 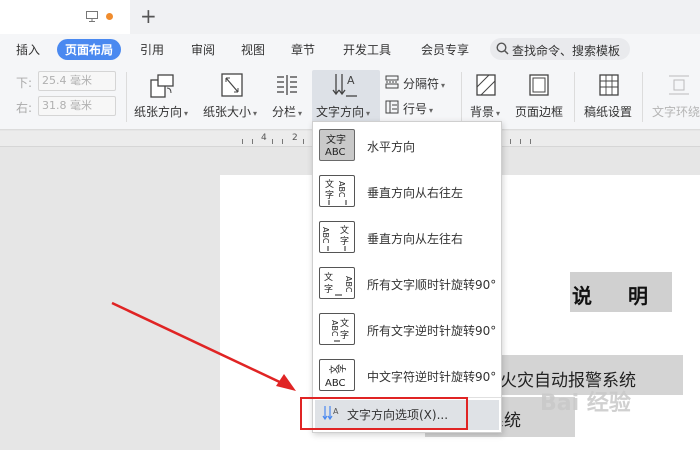 I want to click on dropdown-item-rotate-ccw: ABC 文字 所有文字逆时针旋转90°, so click(x=407, y=330).